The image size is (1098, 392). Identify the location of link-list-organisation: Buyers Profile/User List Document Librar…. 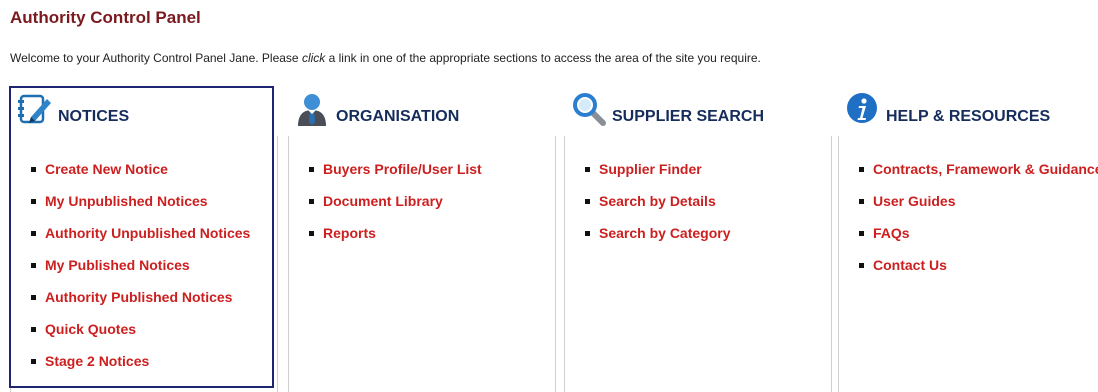
(422, 190).